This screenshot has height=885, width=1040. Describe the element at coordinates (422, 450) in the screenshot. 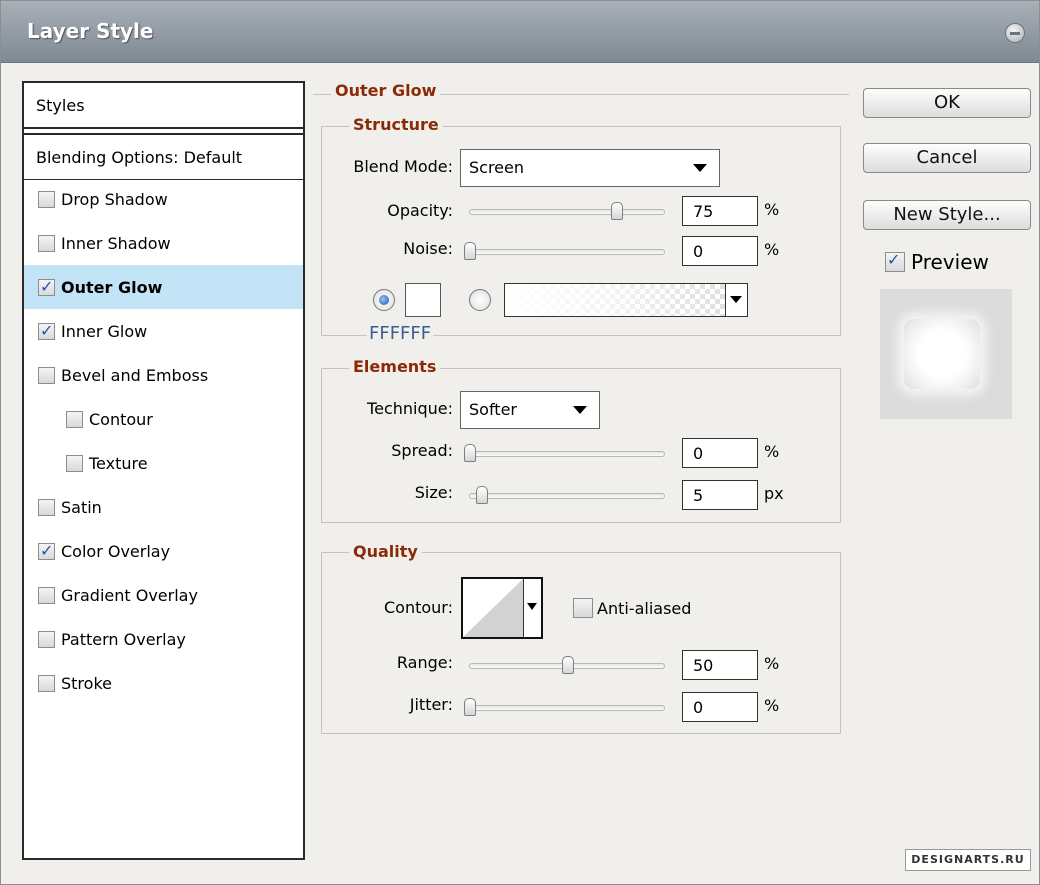

I see `spread-label: Spread:` at that location.